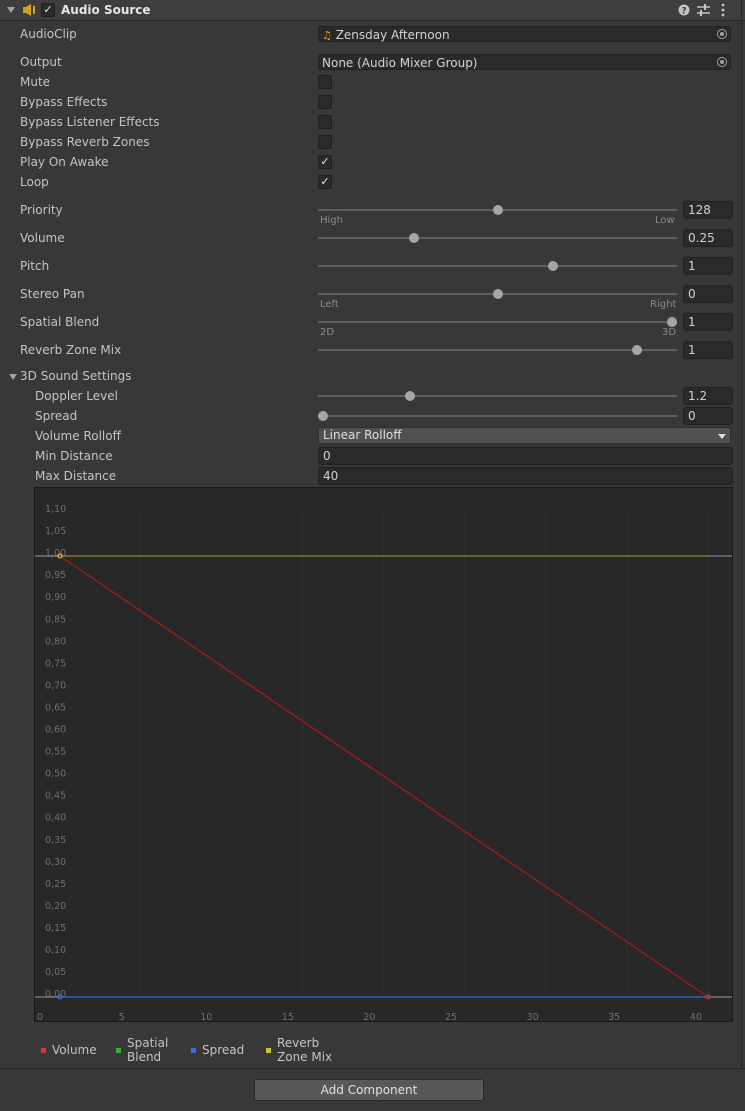 Image resolution: width=745 pixels, height=1111 pixels. Describe the element at coordinates (148, 1050) in the screenshot. I see `legend-spatial-blend-label: Spatial Blend` at that location.